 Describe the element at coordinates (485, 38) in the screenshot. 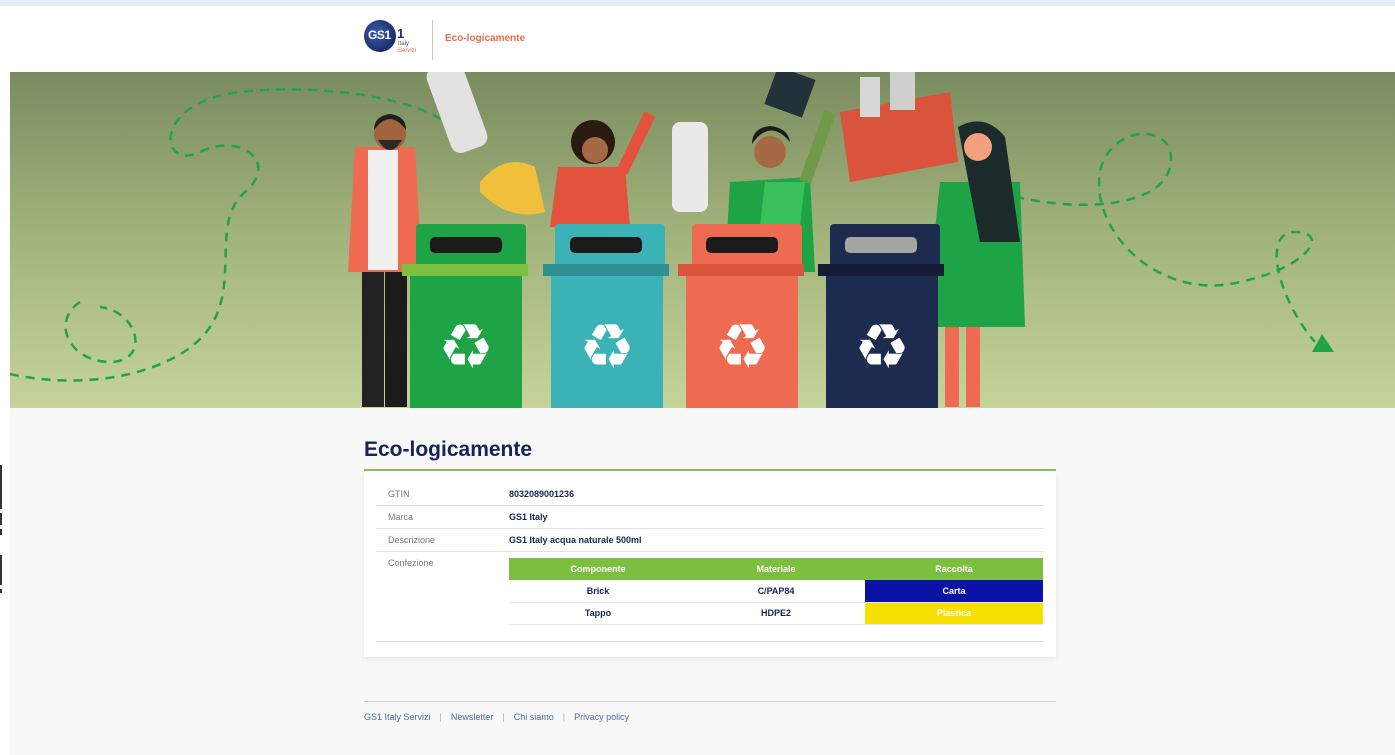

I see `header-title: Eco-logicamente` at that location.